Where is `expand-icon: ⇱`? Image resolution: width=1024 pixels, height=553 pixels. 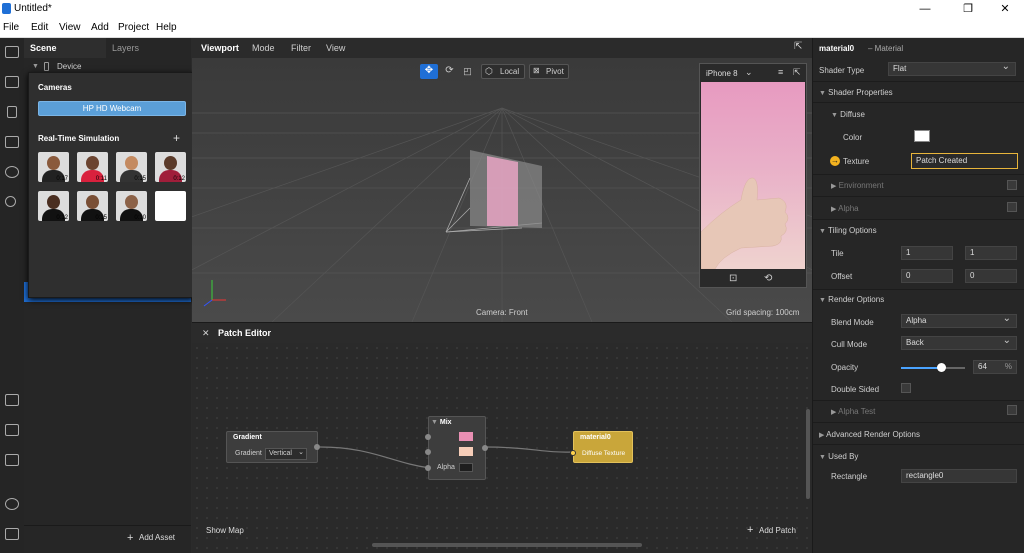 expand-icon: ⇱ is located at coordinates (797, 72).